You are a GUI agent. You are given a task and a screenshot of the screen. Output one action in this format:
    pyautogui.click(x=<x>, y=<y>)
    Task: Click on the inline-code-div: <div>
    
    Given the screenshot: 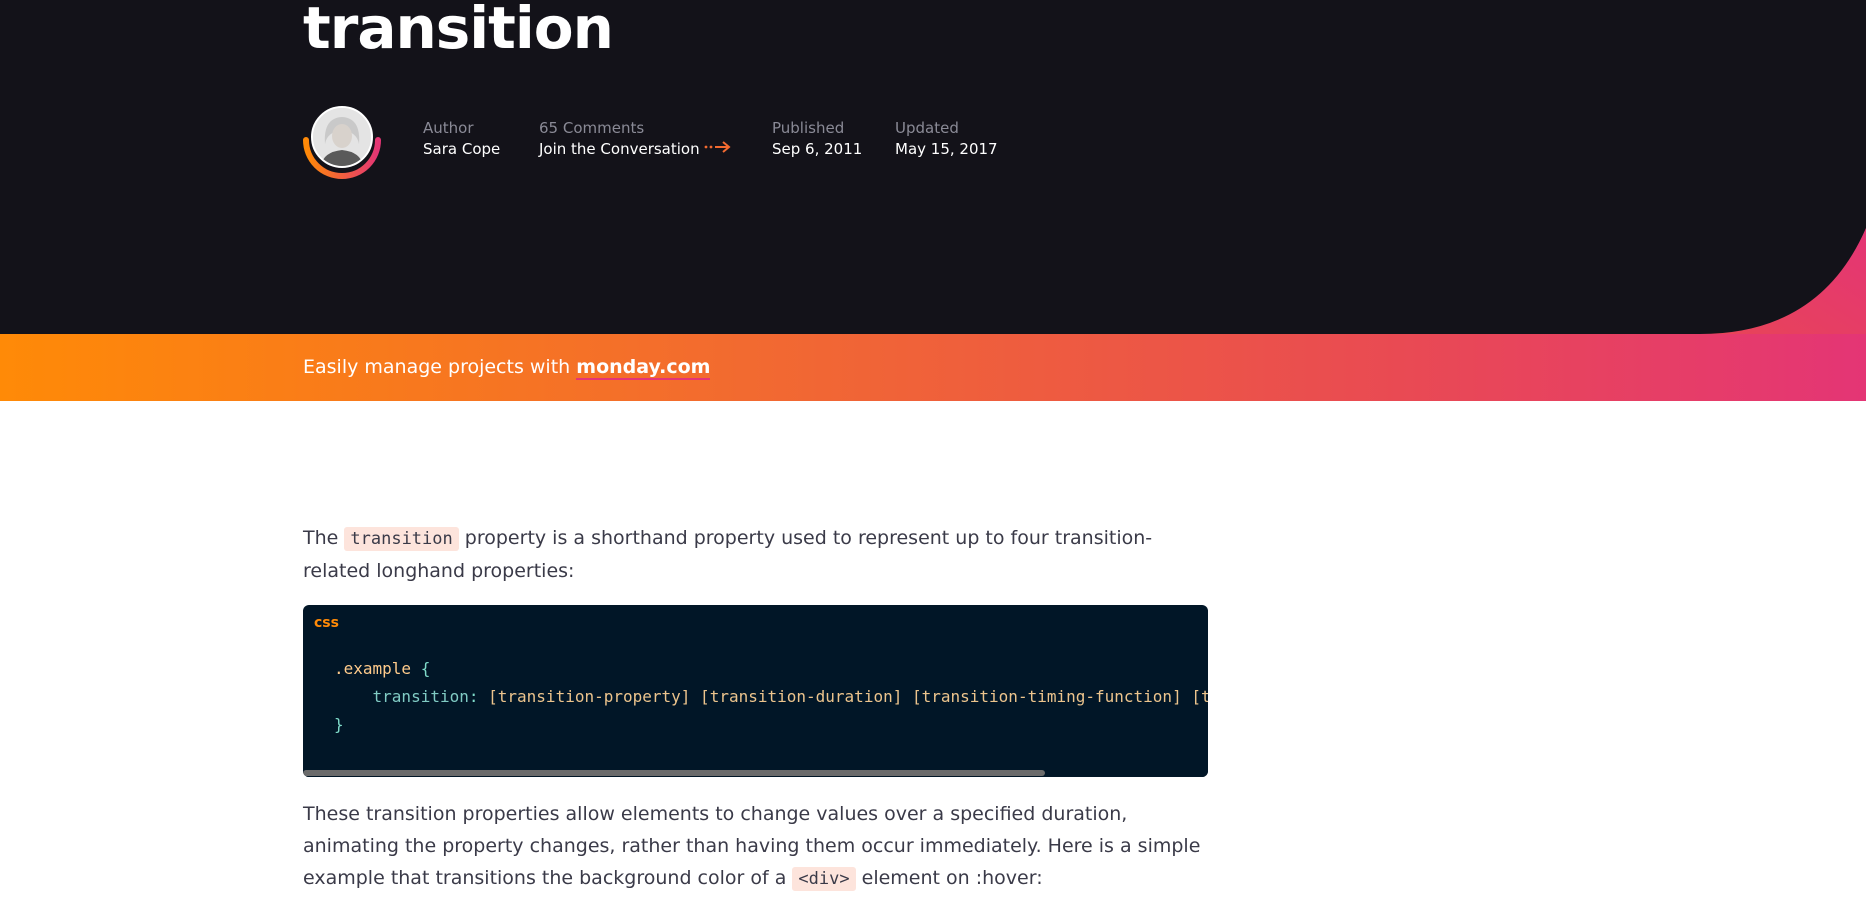 What is the action you would take?
    pyautogui.click(x=824, y=879)
    